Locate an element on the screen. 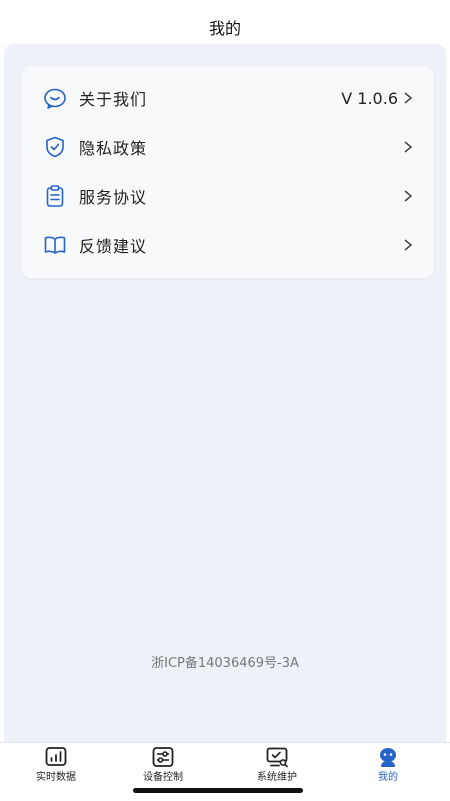 This screenshot has width=450, height=801. menu-item-service-agreement: 服务协议 is located at coordinates (227, 196).